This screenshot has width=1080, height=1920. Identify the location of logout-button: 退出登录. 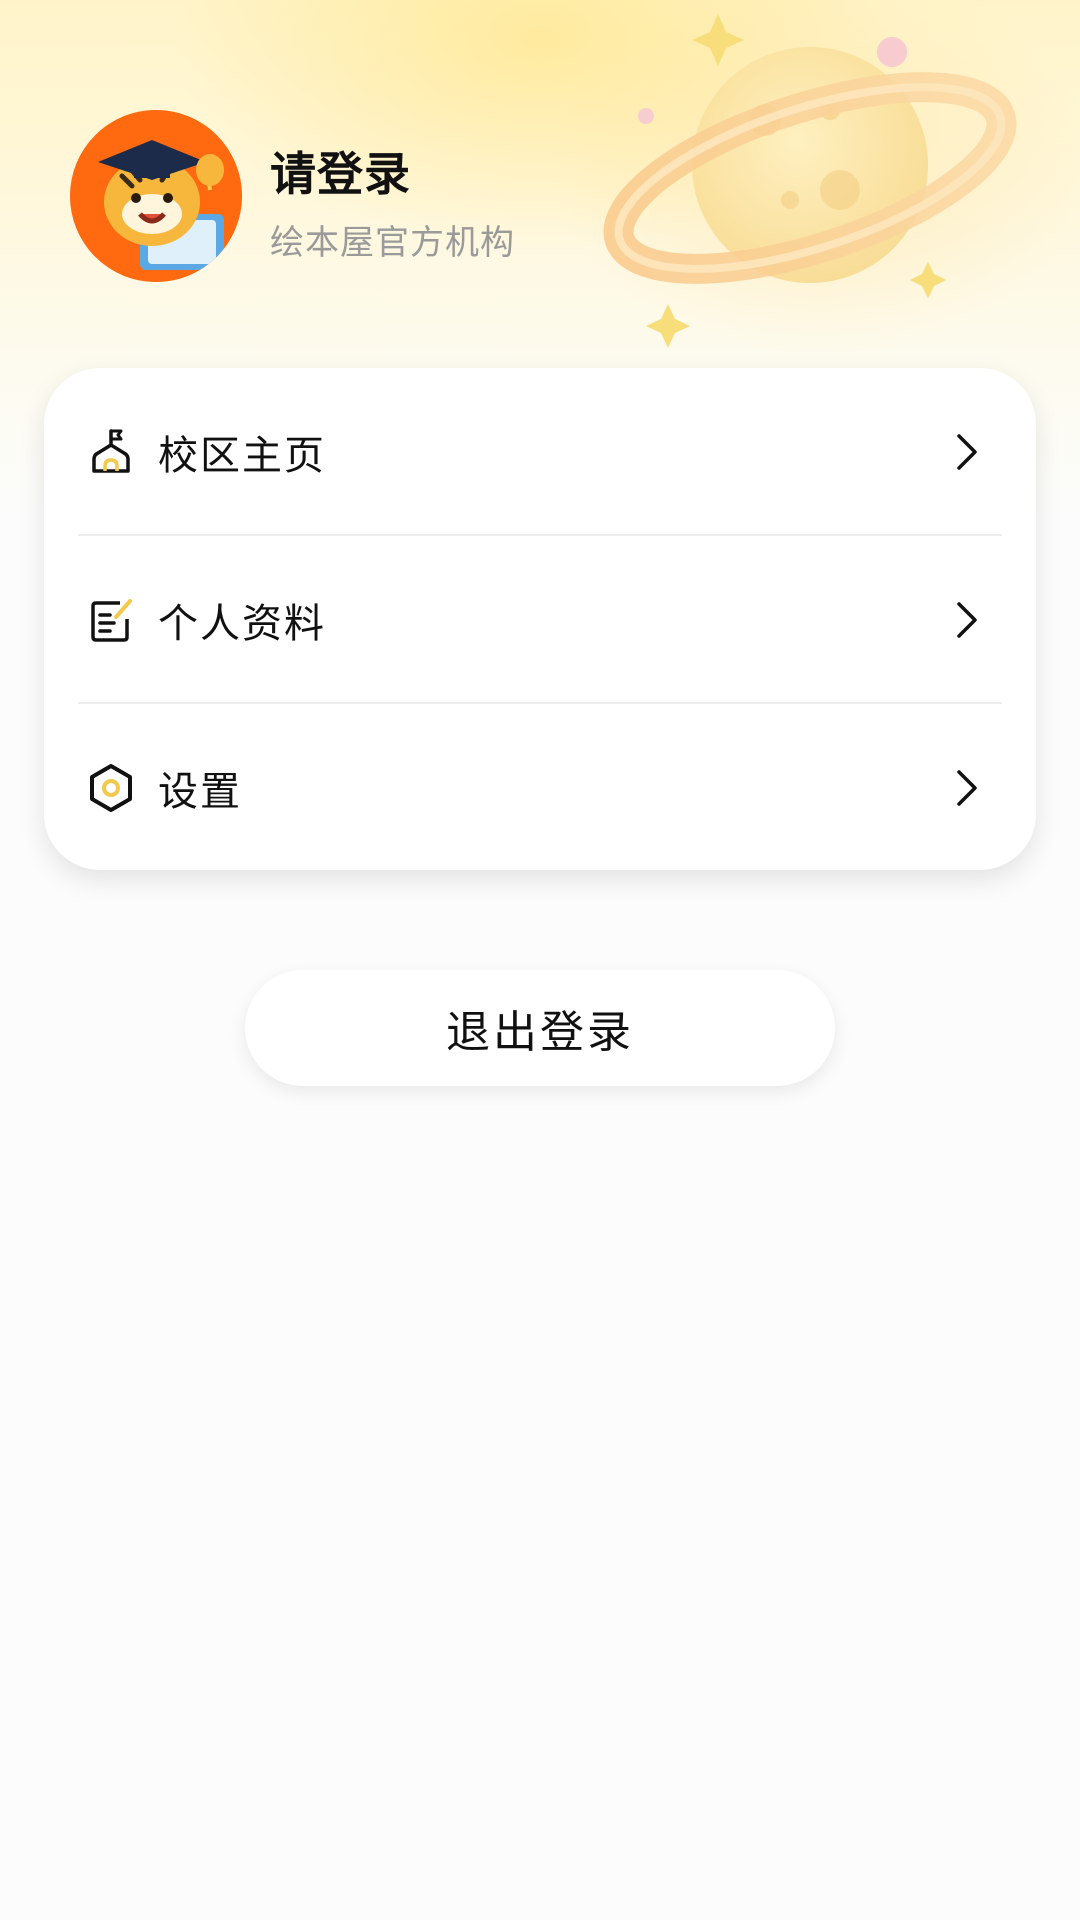
(540, 1028).